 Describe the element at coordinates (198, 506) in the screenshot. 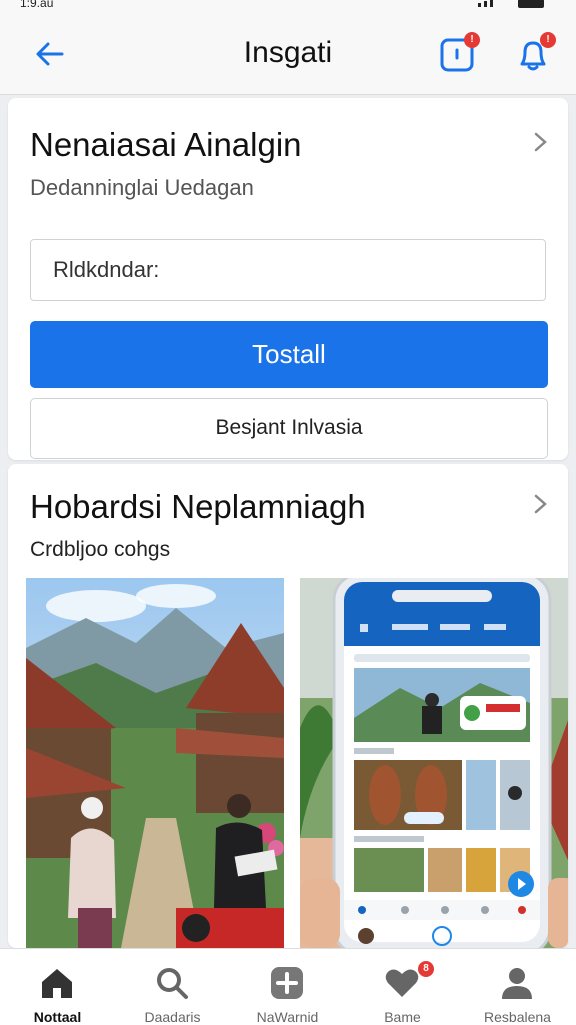

I see `card-title: Hobardsi Neplamniagh` at that location.